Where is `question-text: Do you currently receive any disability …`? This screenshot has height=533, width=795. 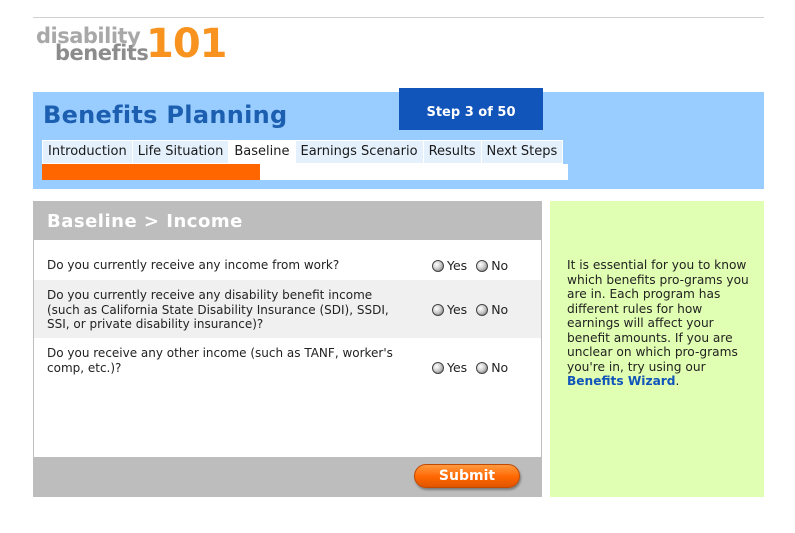 question-text: Do you currently receive any disability … is located at coordinates (218, 309).